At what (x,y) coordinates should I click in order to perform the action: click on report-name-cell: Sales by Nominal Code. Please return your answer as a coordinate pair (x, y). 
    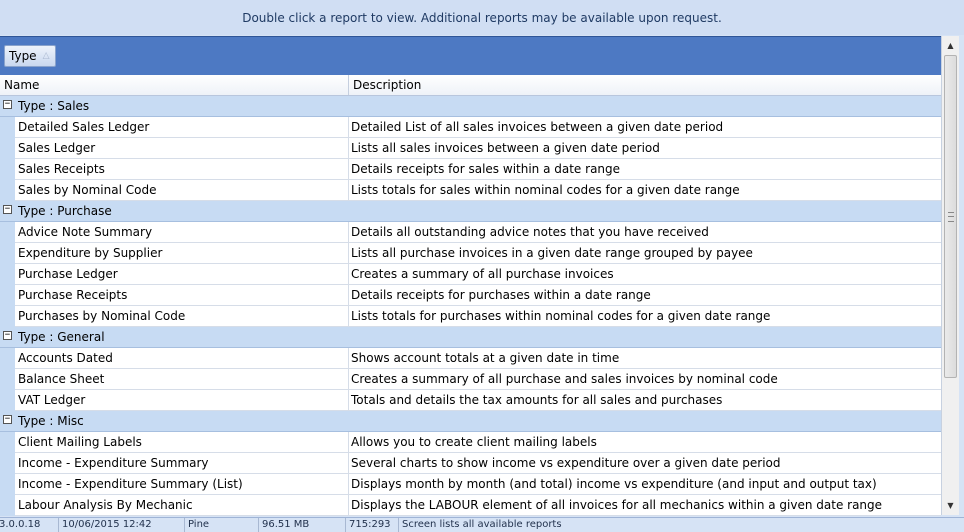
    Looking at the image, I should click on (182, 190).